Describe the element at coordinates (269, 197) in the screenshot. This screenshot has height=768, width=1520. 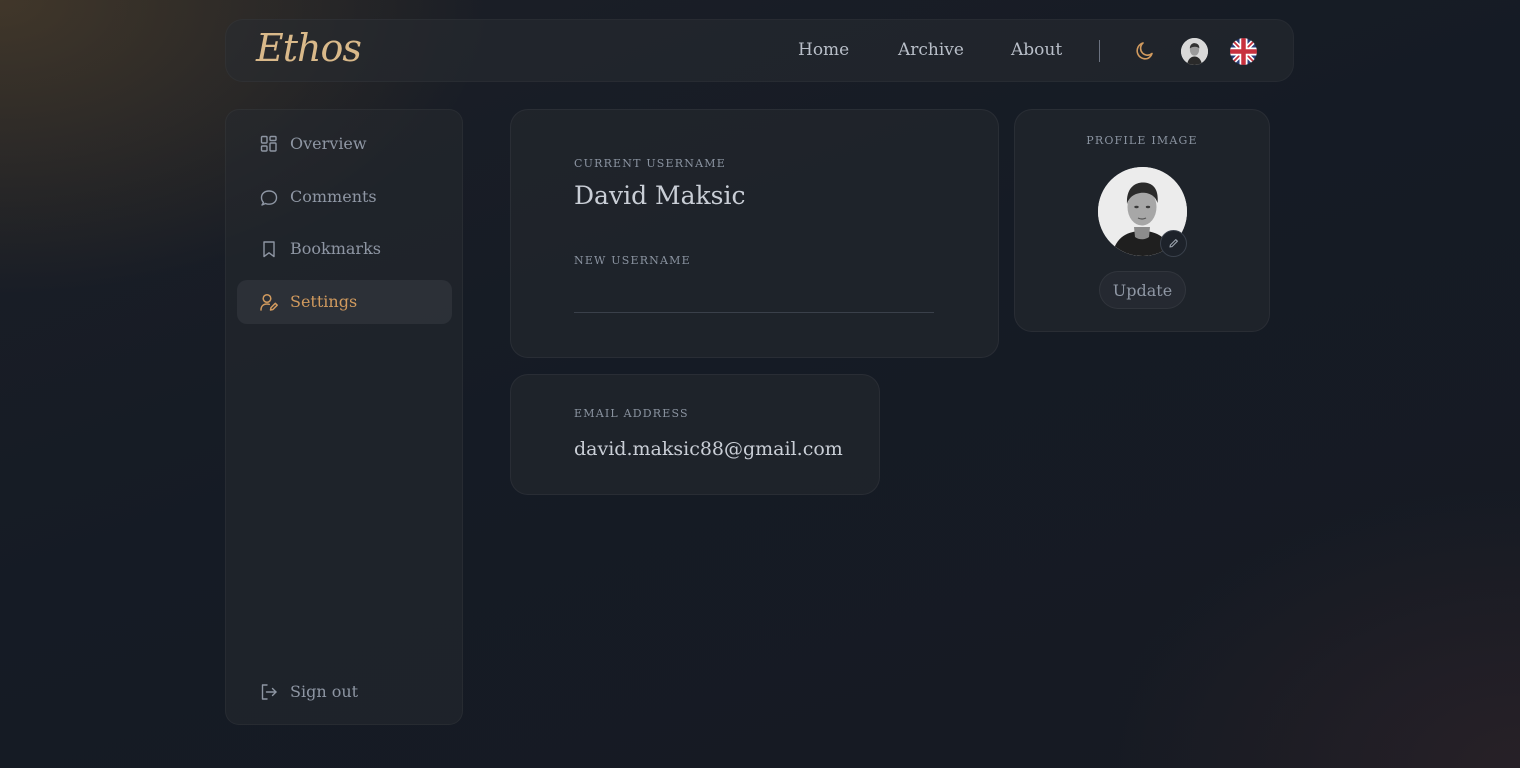
I see `comment-icon` at that location.